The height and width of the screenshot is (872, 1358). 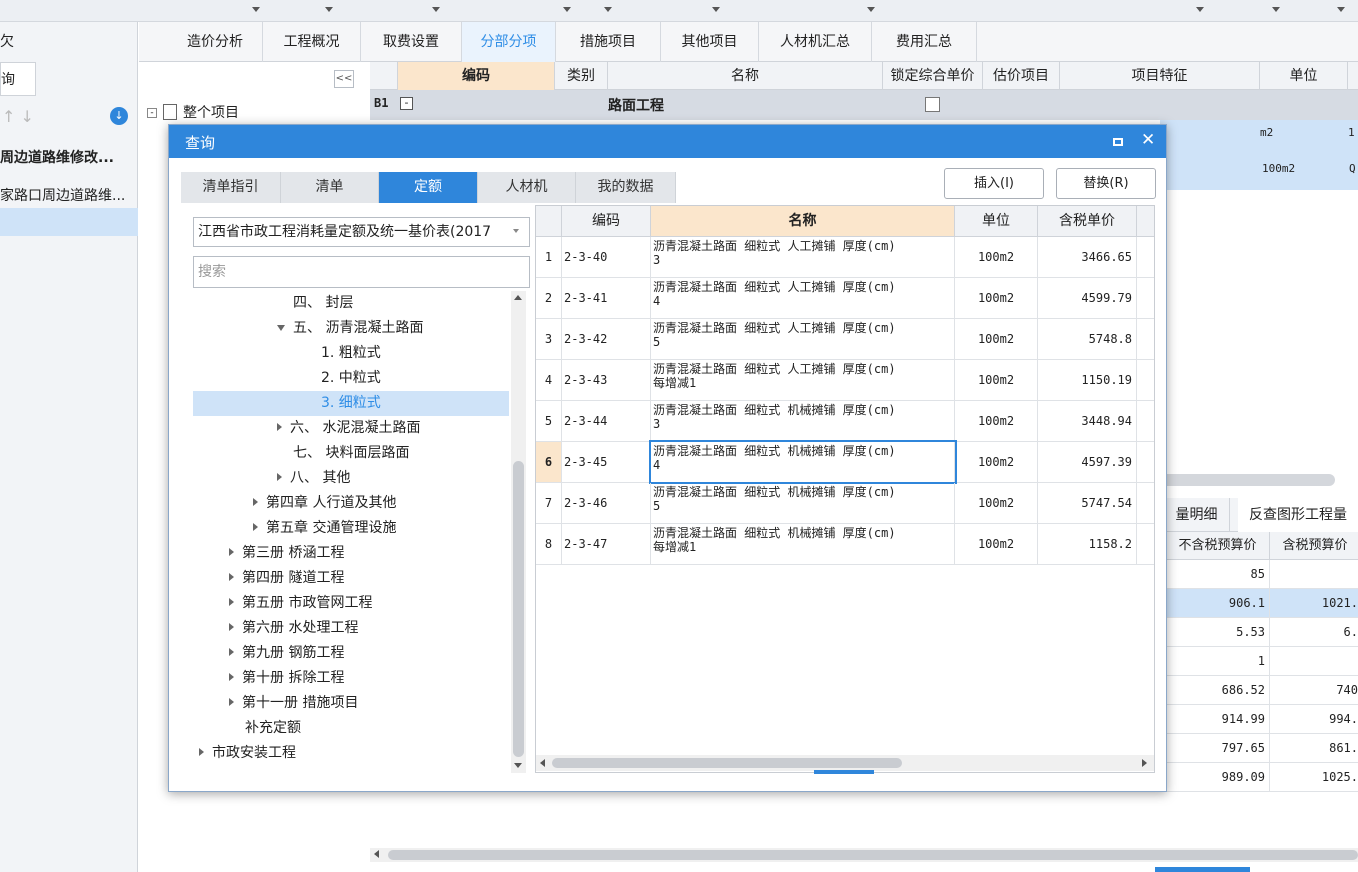 What do you see at coordinates (1259, 574) in the screenshot?
I see `detail-row: 85` at bounding box center [1259, 574].